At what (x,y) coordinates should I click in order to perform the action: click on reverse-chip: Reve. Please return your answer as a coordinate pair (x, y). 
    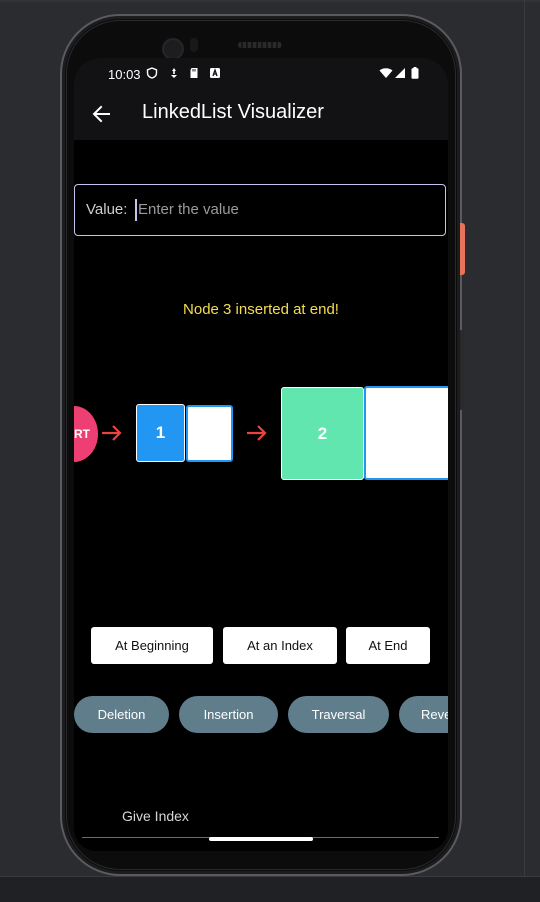
    Looking at the image, I should click on (423, 714).